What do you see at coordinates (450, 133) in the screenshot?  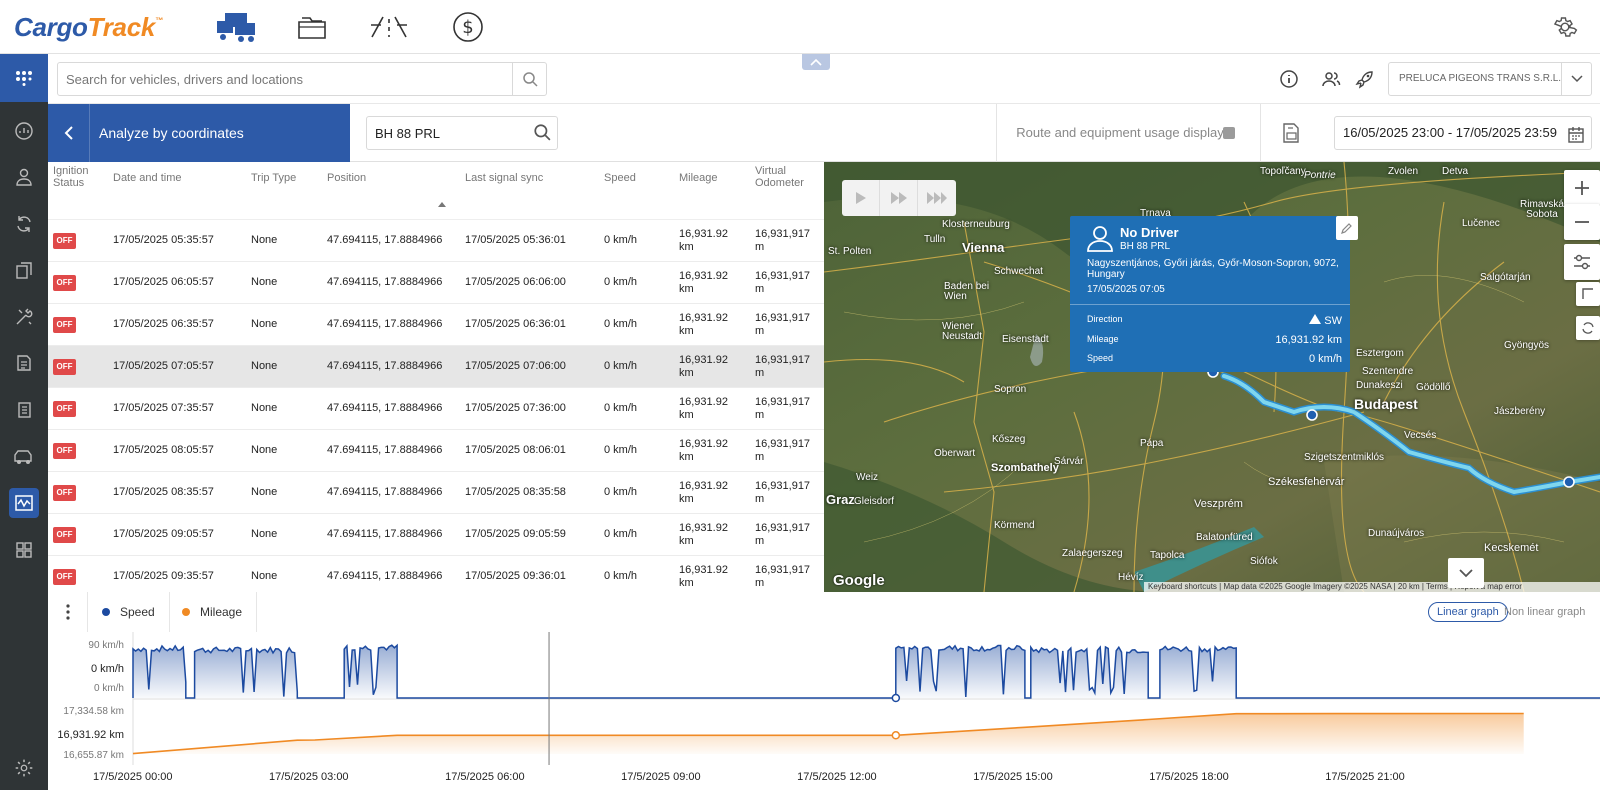 I see `vehicle-input` at bounding box center [450, 133].